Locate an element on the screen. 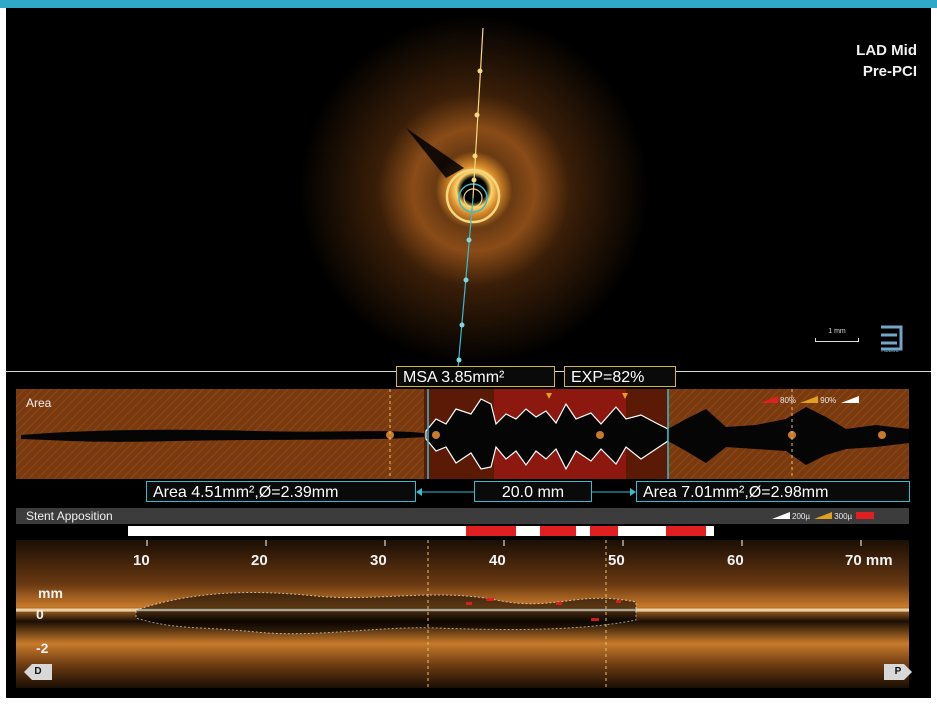  axis-tick: 30 is located at coordinates (378, 560).